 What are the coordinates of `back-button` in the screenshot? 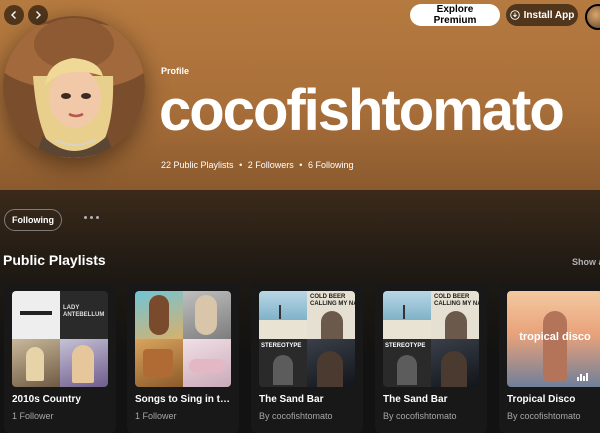 It's located at (14, 15).